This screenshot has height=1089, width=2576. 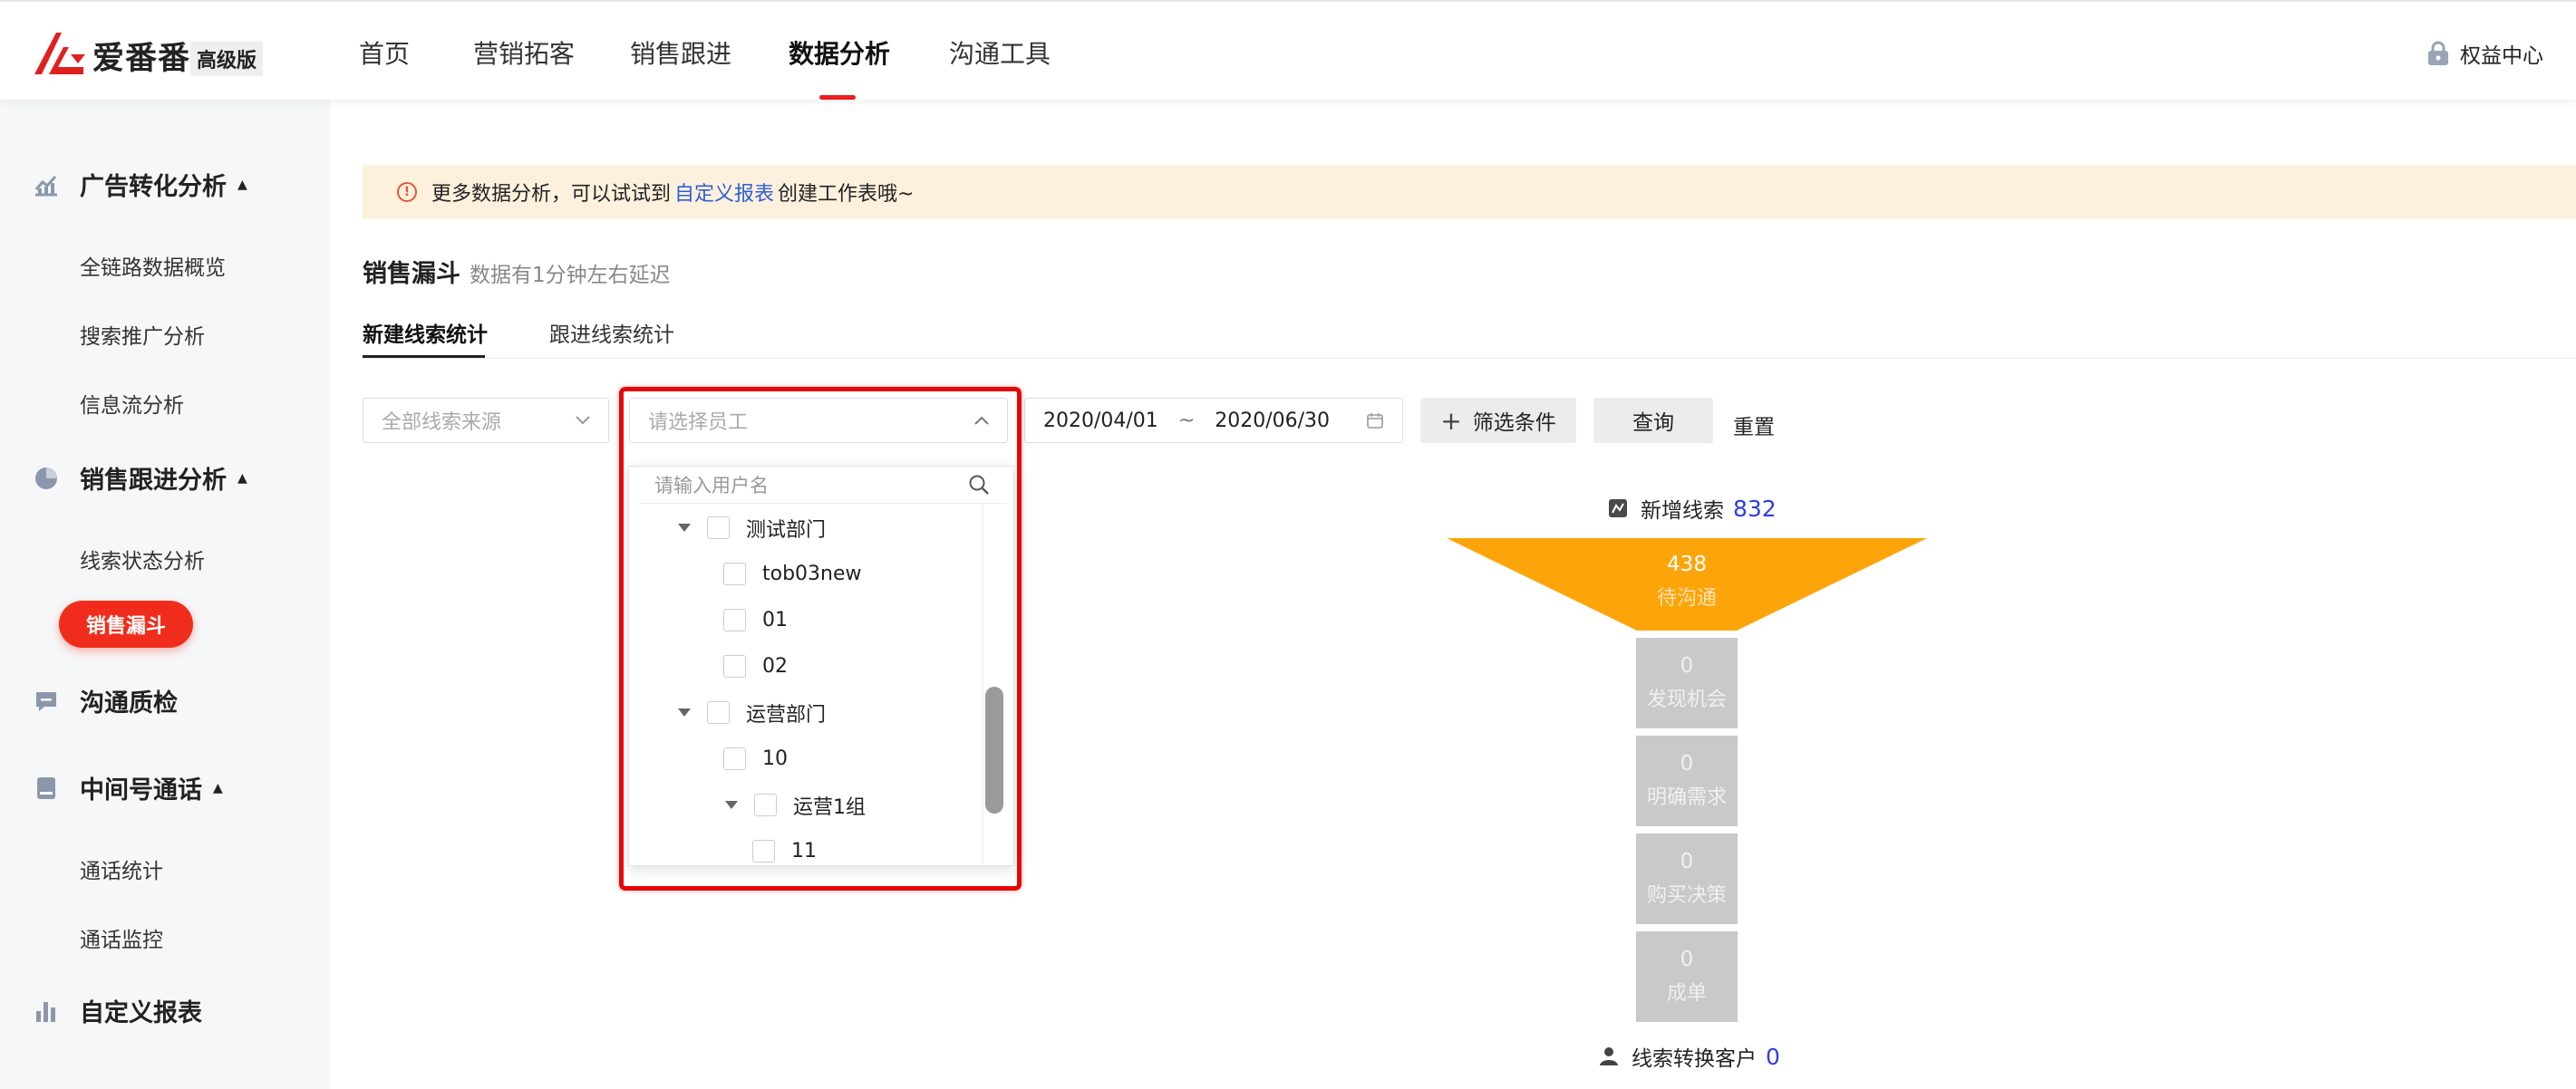 I want to click on employee-dropdown-panel: 测试部门 tob03new 01 02 运营部门 10 运营1组 11, so click(x=821, y=666).